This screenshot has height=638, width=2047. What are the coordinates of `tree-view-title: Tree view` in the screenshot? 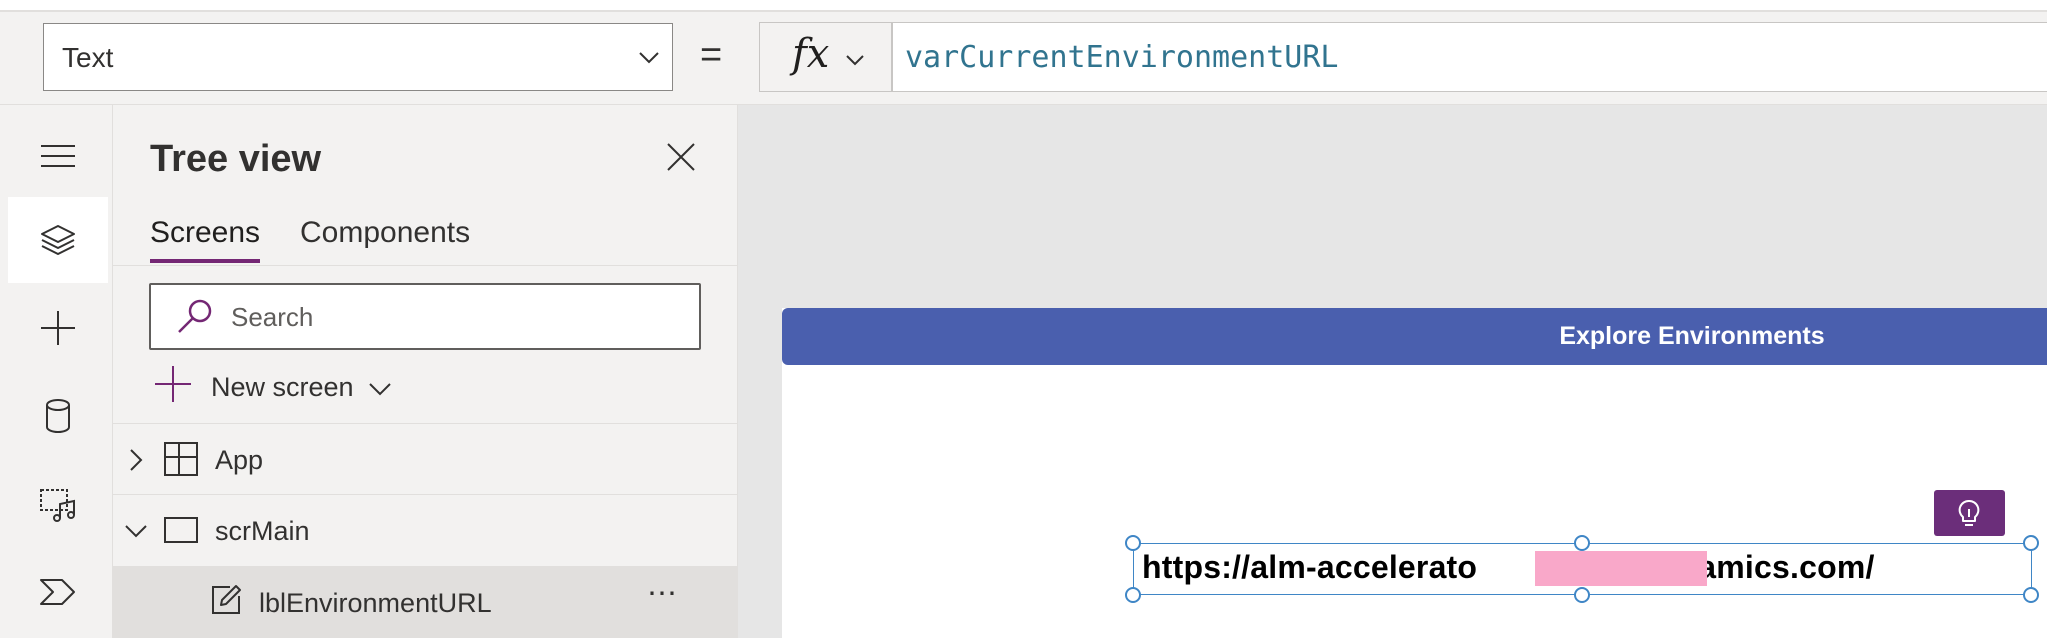 It's located at (236, 159).